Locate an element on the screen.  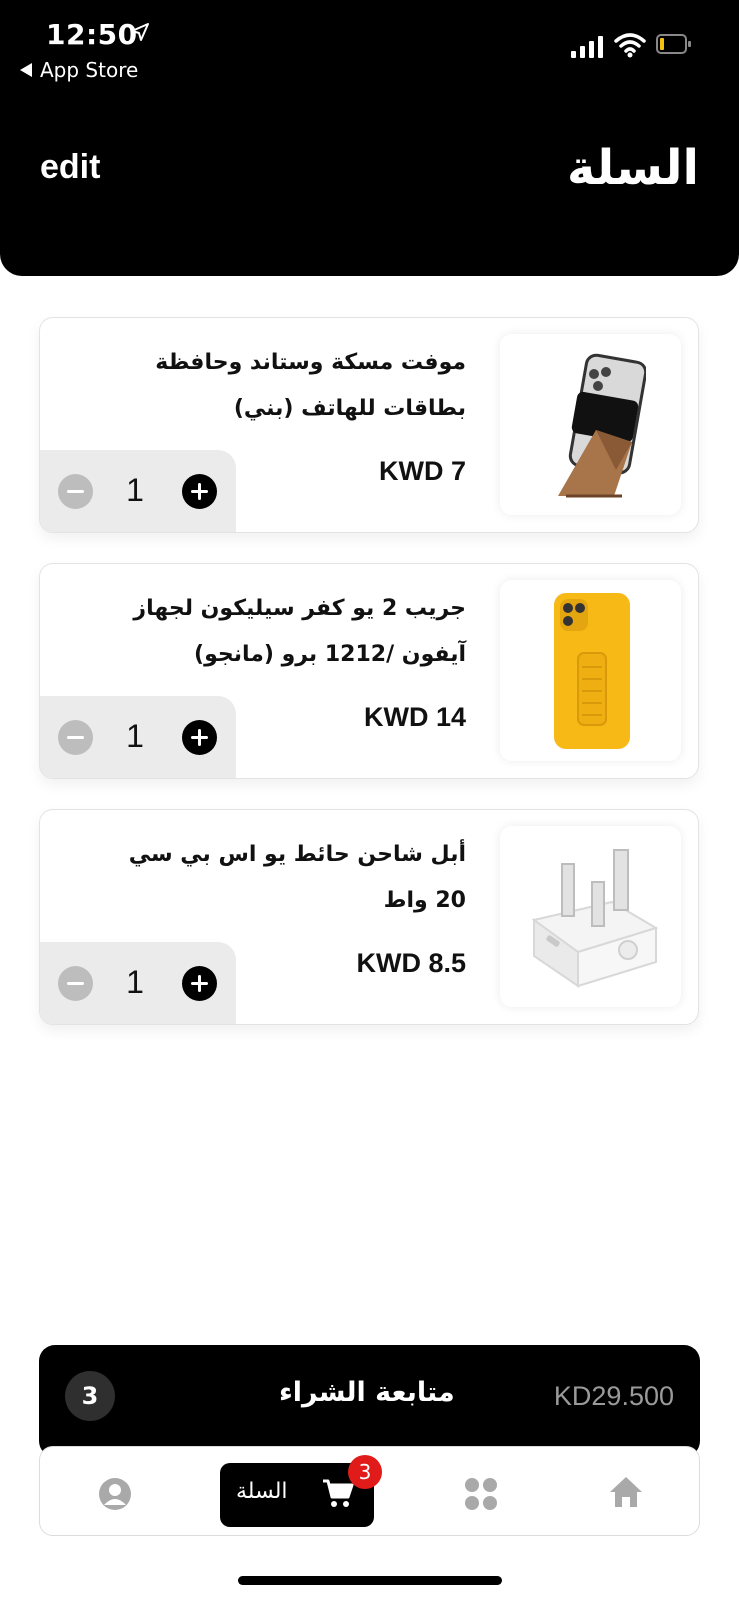
checkout-button: 3 متابعة الشراء KD29.500 is located at coordinates (369, 1401).